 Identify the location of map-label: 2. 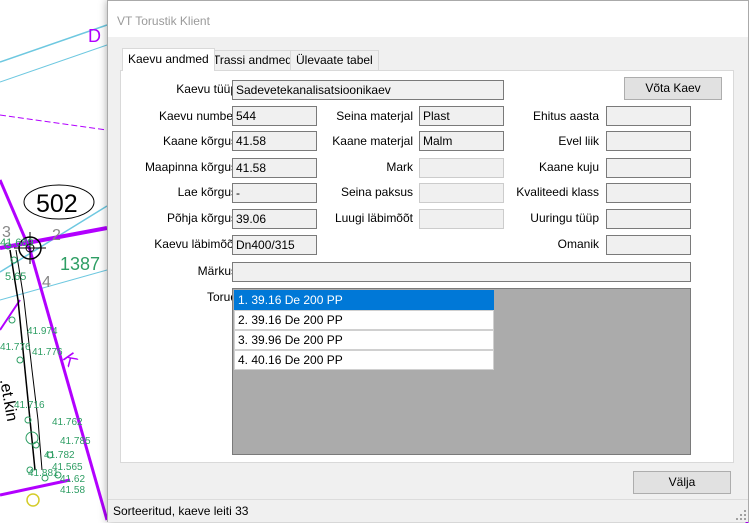
(56, 235).